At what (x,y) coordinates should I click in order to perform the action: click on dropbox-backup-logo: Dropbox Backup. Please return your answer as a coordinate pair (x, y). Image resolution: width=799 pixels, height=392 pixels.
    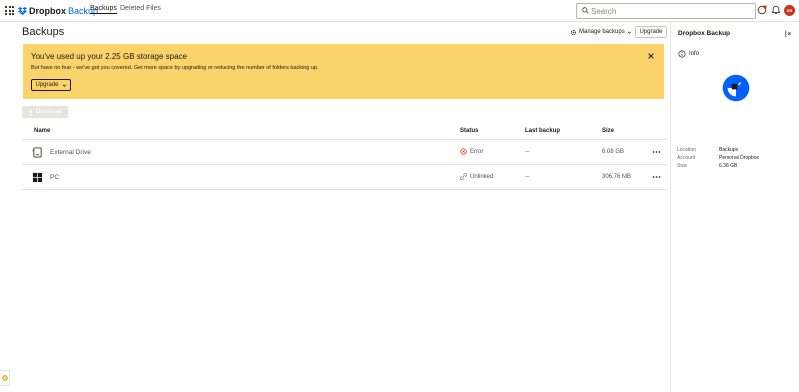
    Looking at the image, I should click on (58, 11).